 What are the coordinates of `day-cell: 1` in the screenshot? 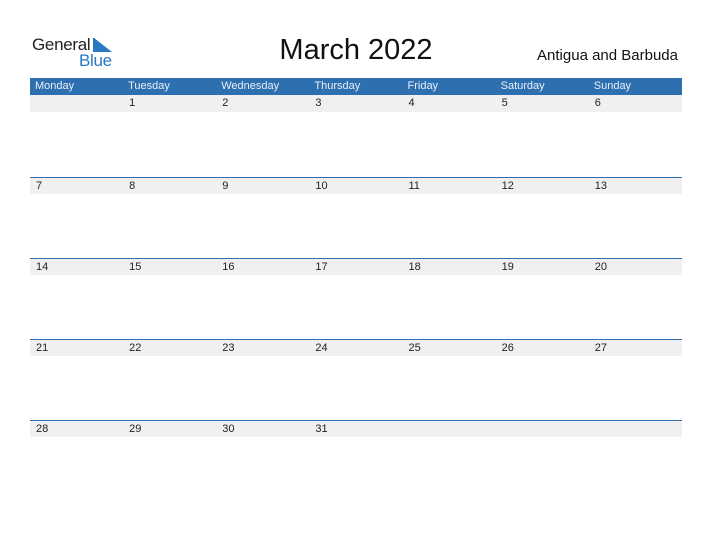 It's located at (132, 103).